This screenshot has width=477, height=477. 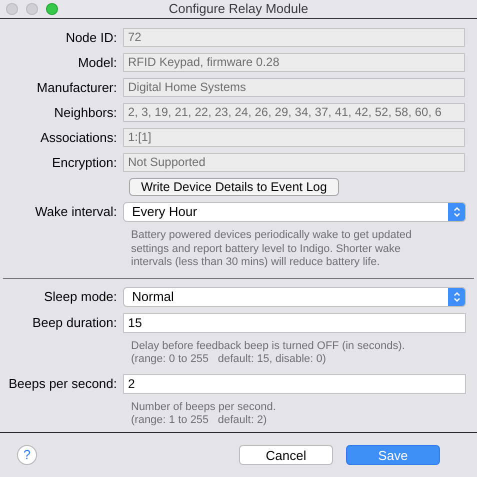 What do you see at coordinates (85, 113) in the screenshot?
I see `field-label: Neighbors:` at bounding box center [85, 113].